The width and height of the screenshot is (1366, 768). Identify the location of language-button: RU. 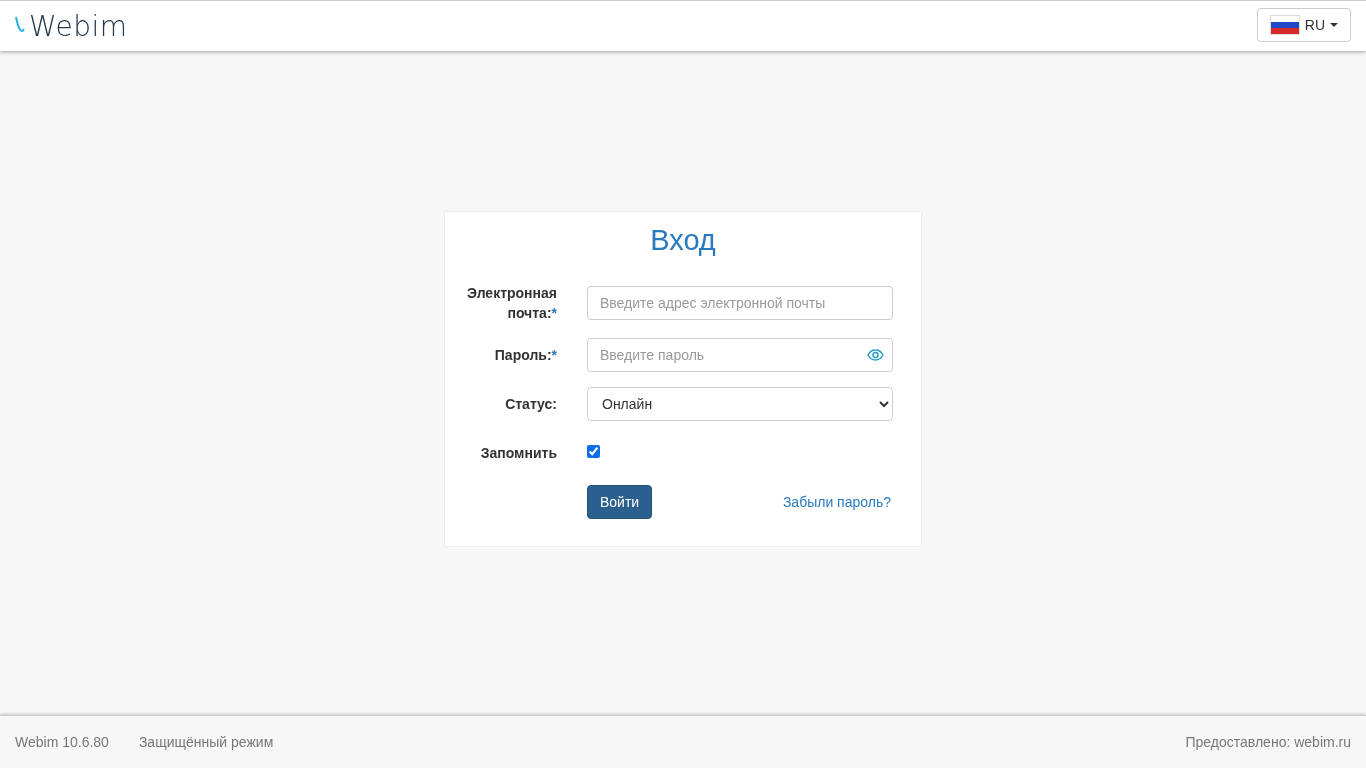
(1303, 25).